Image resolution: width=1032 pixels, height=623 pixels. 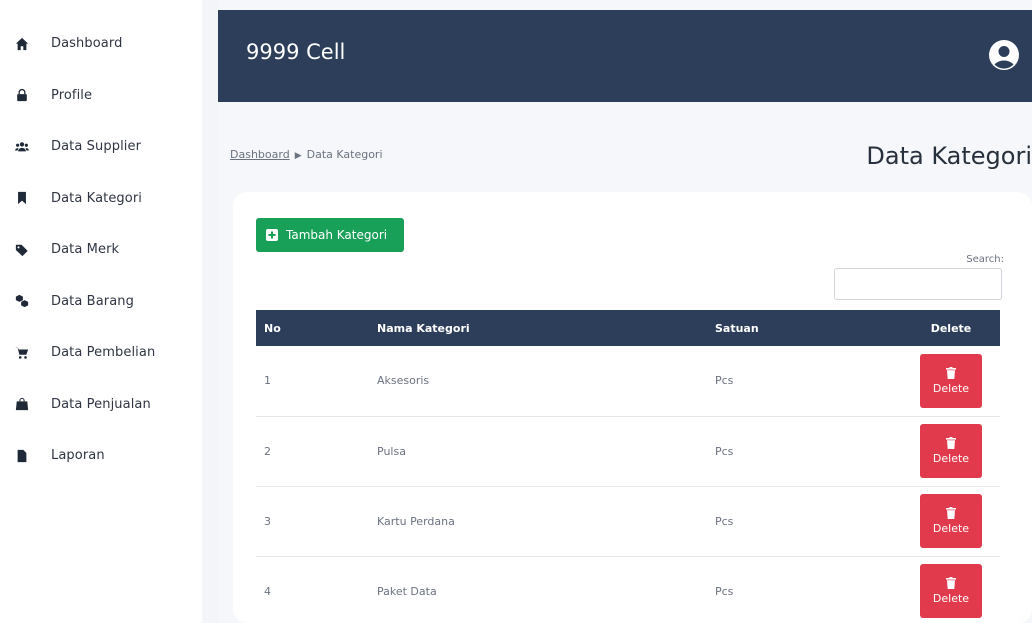 What do you see at coordinates (538, 381) in the screenshot?
I see `cell-nama-kategori: Aksesoris` at bounding box center [538, 381].